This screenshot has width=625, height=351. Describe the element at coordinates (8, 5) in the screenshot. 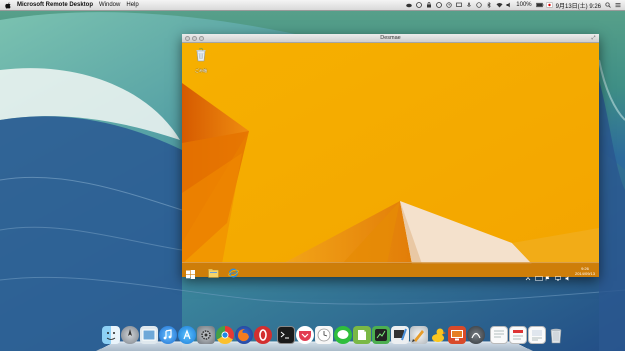

I see `apple-menu-icon` at that location.